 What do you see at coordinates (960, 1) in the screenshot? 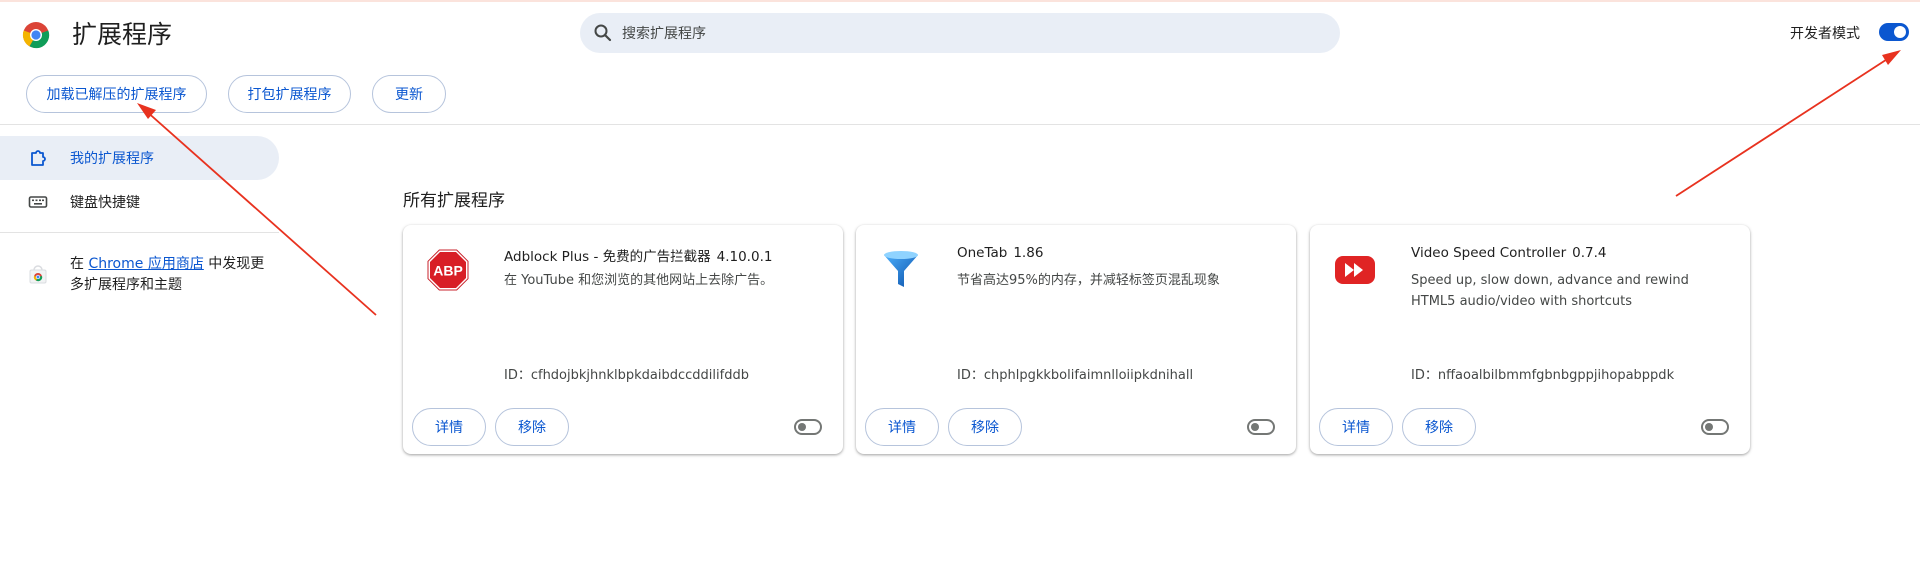
I see `top-border` at bounding box center [960, 1].